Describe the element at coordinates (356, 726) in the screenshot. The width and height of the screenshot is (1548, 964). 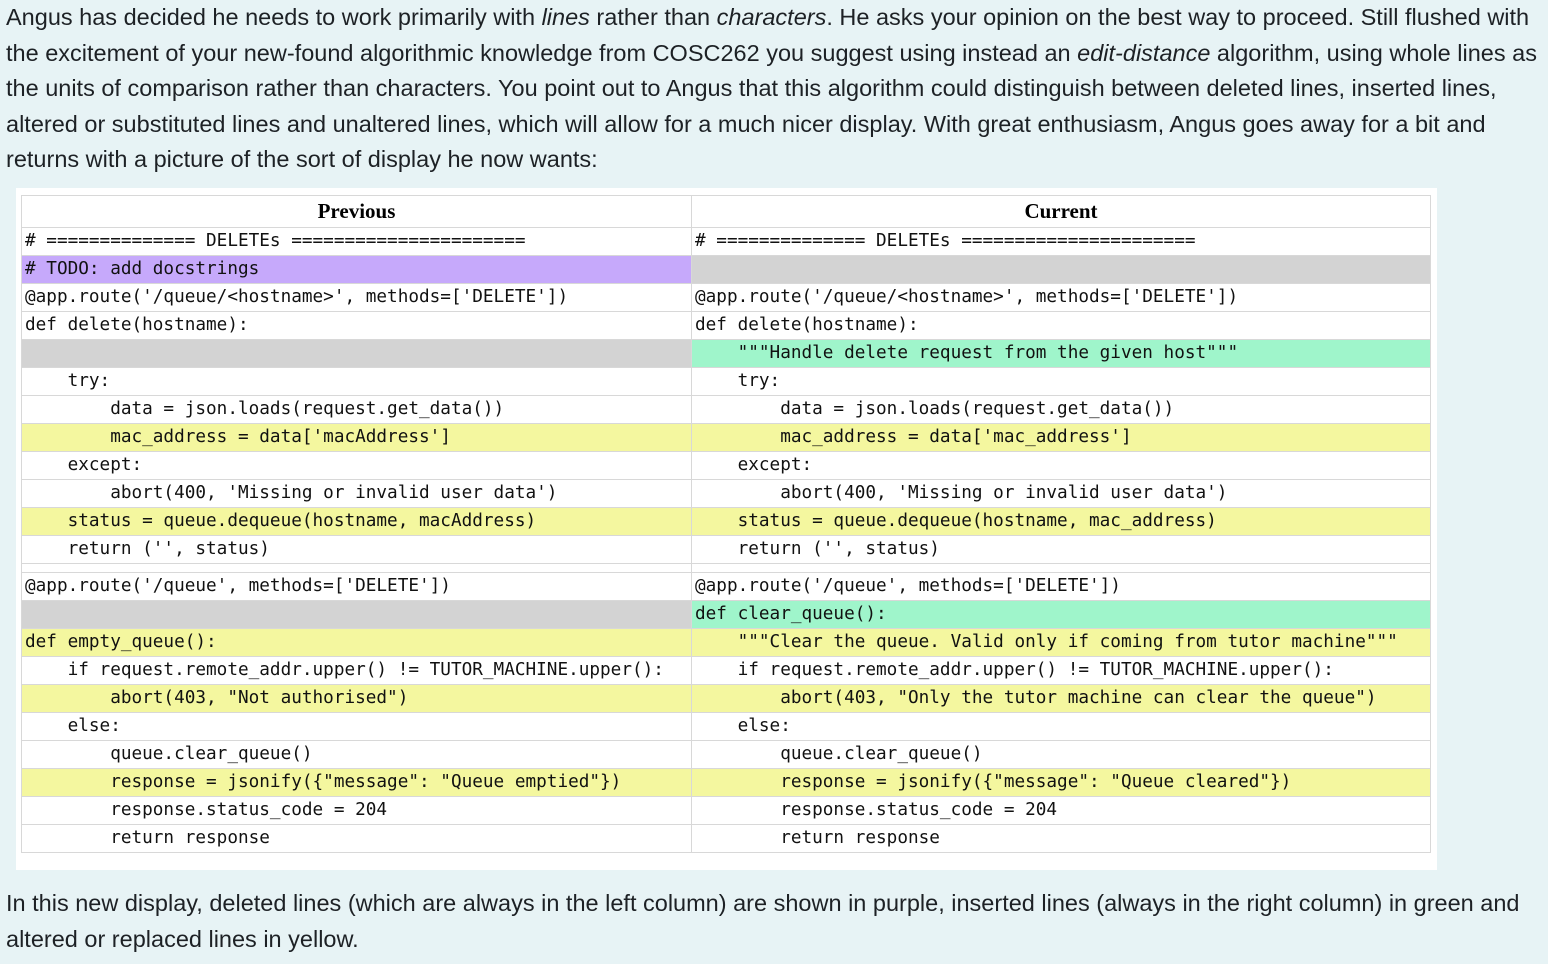
I see `previous-line: else:` at that location.